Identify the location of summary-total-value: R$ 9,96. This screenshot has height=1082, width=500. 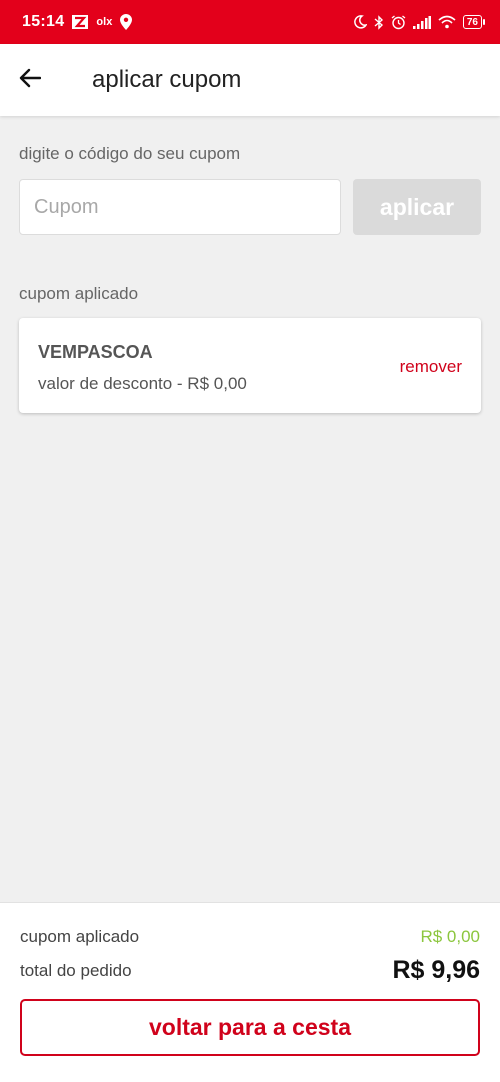
(436, 970).